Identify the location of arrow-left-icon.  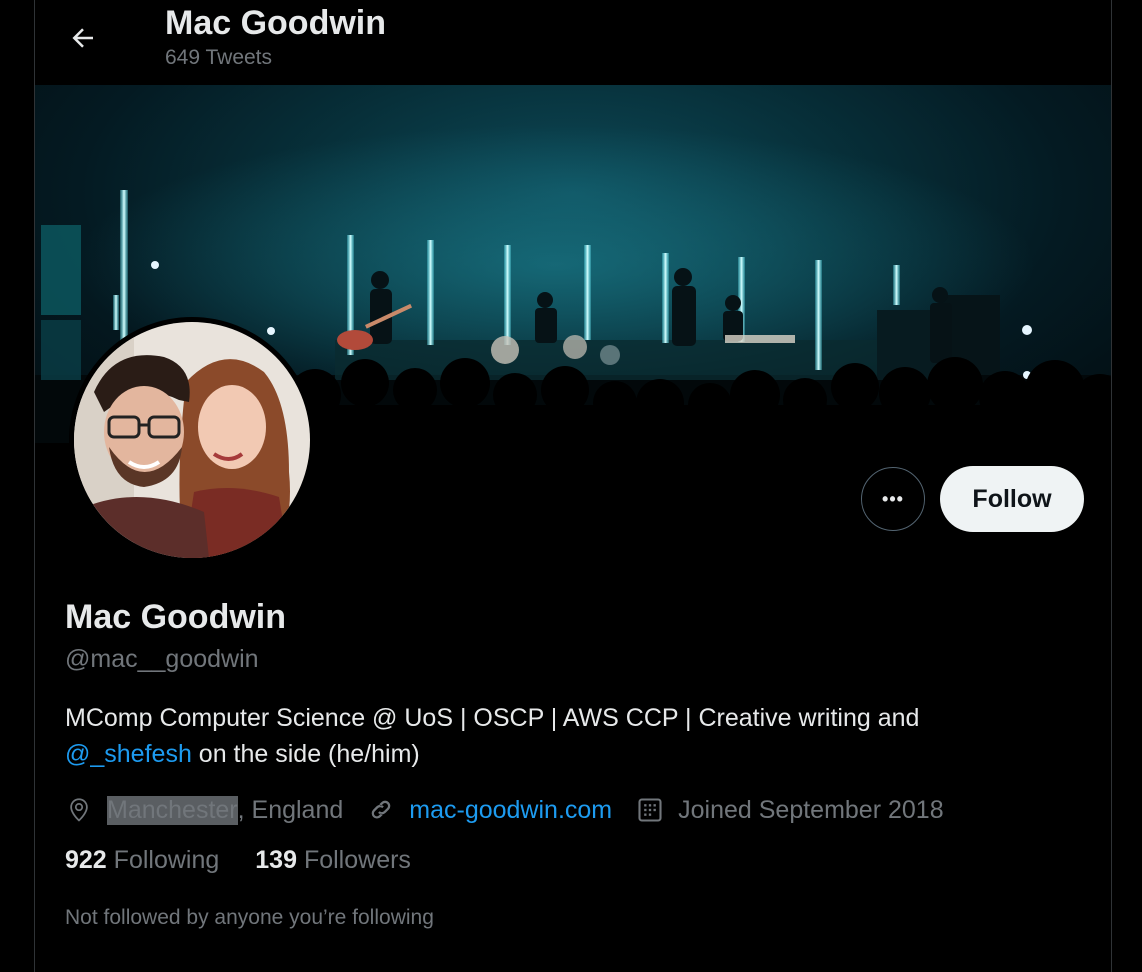
(82, 38).